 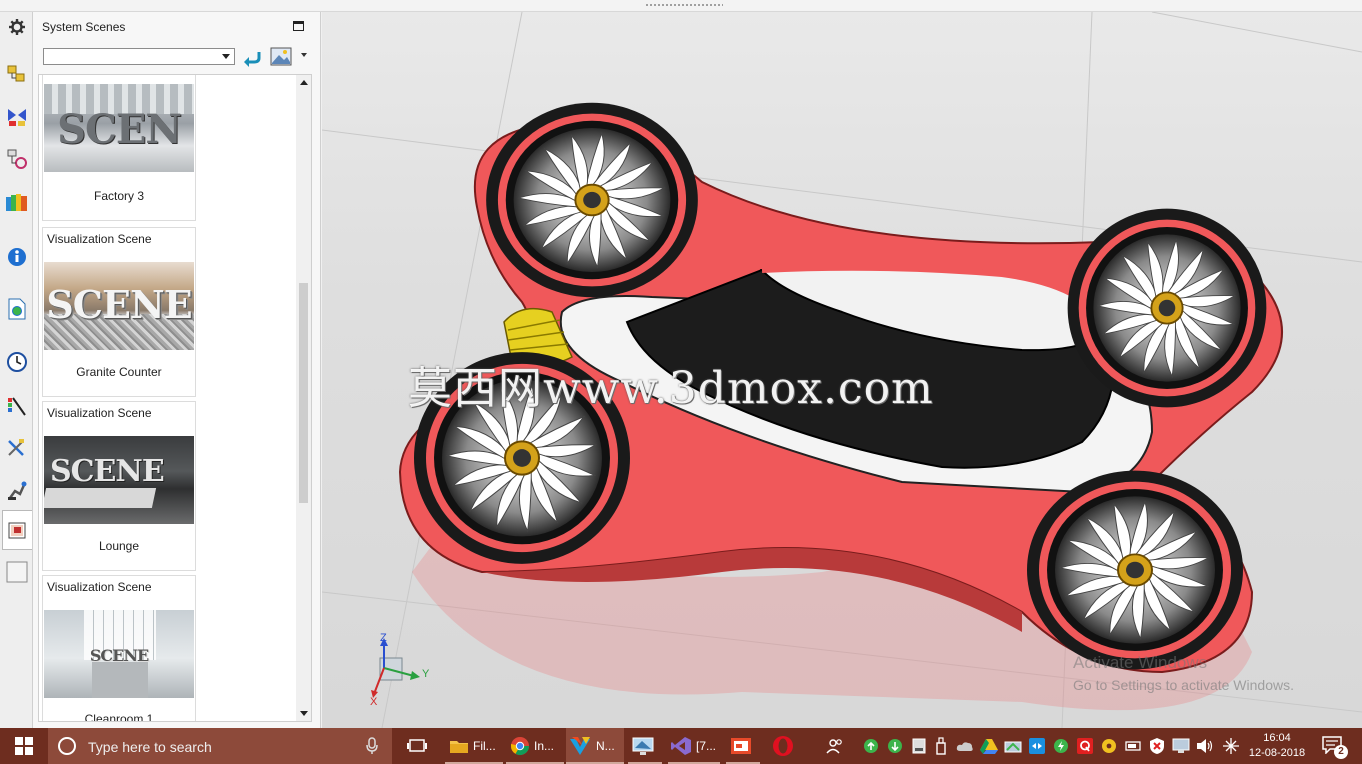 What do you see at coordinates (304, 55) in the screenshot?
I see `view-style-dropdown-icon` at bounding box center [304, 55].